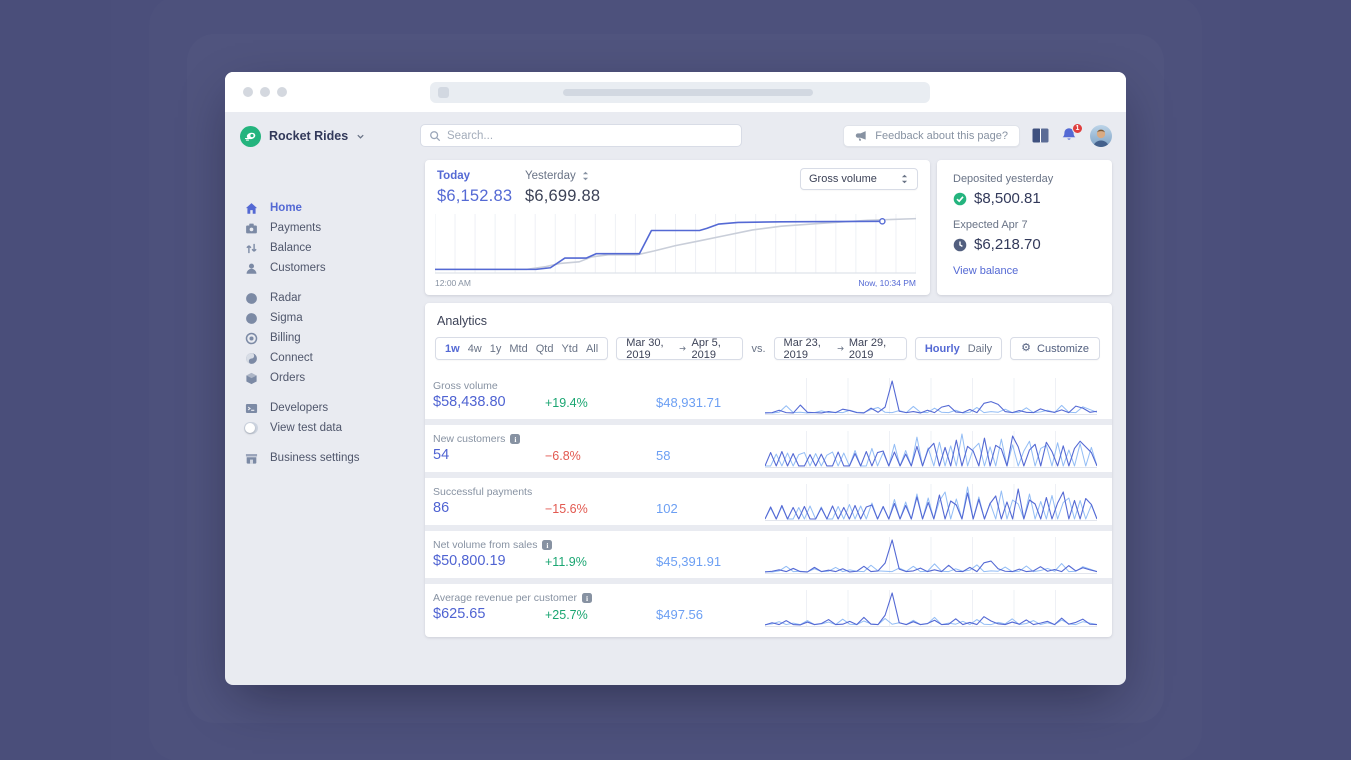  Describe the element at coordinates (942, 349) in the screenshot. I see `granularity-hourly: Hourly` at that location.